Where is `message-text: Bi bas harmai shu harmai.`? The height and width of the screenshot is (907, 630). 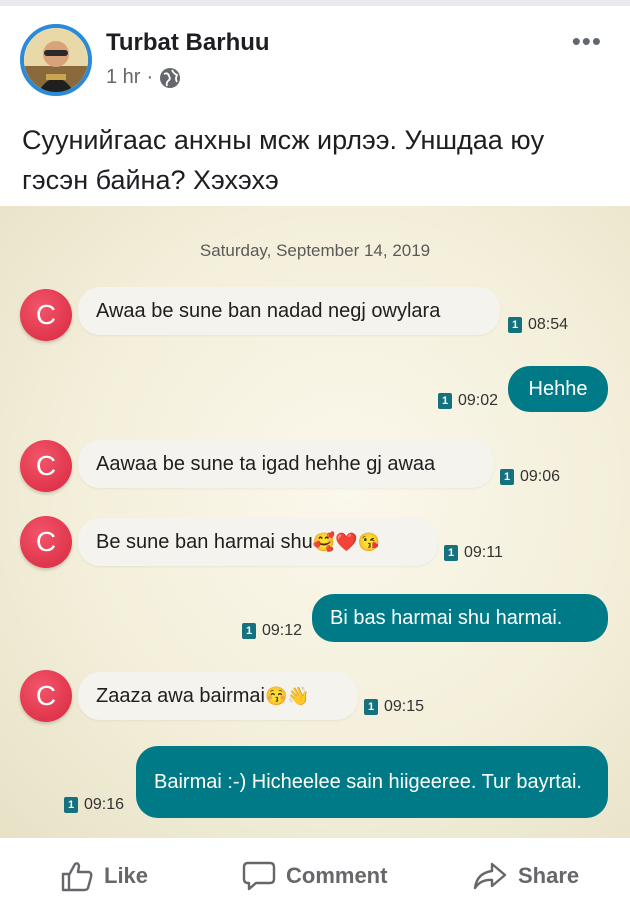
message-text: Bi bas harmai shu harmai. is located at coordinates (446, 617).